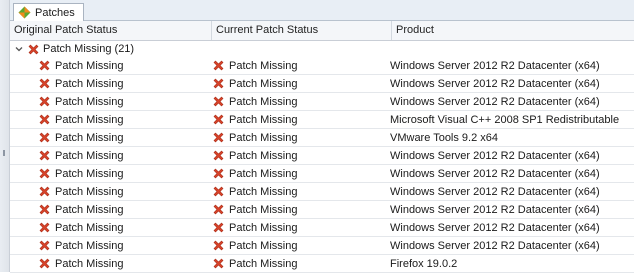  What do you see at coordinates (24, 12) in the screenshot?
I see `patches-icon` at bounding box center [24, 12].